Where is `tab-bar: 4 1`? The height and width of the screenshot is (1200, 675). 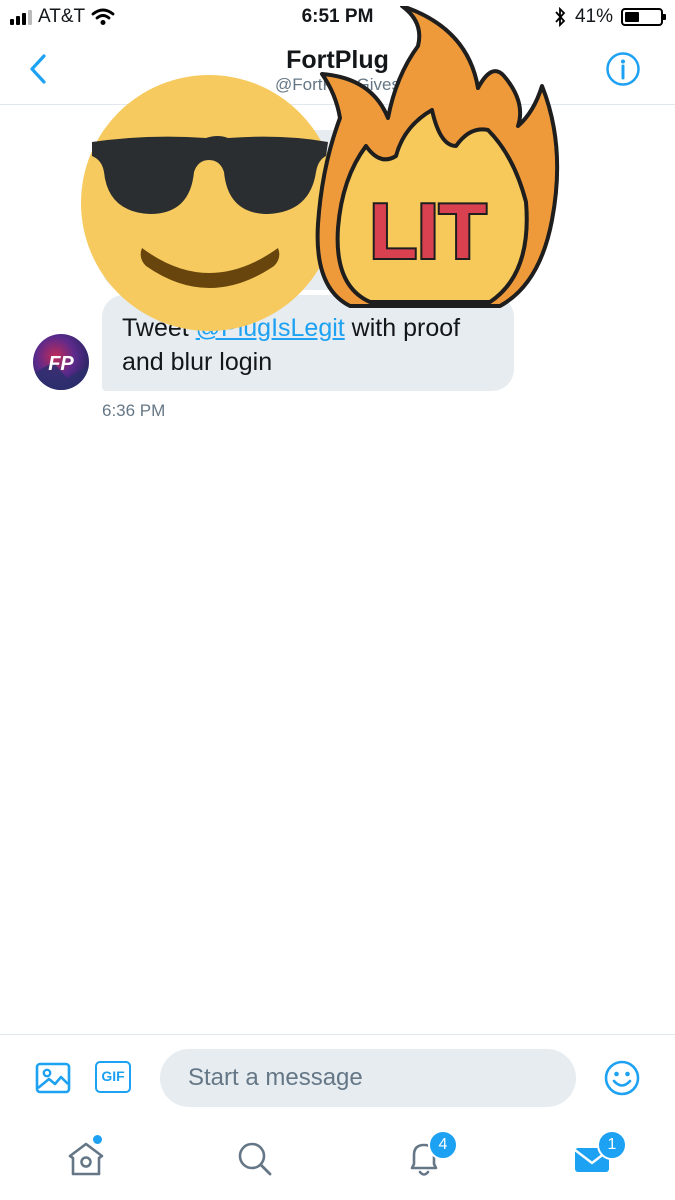 tab-bar: 4 1 is located at coordinates (337, 1162).